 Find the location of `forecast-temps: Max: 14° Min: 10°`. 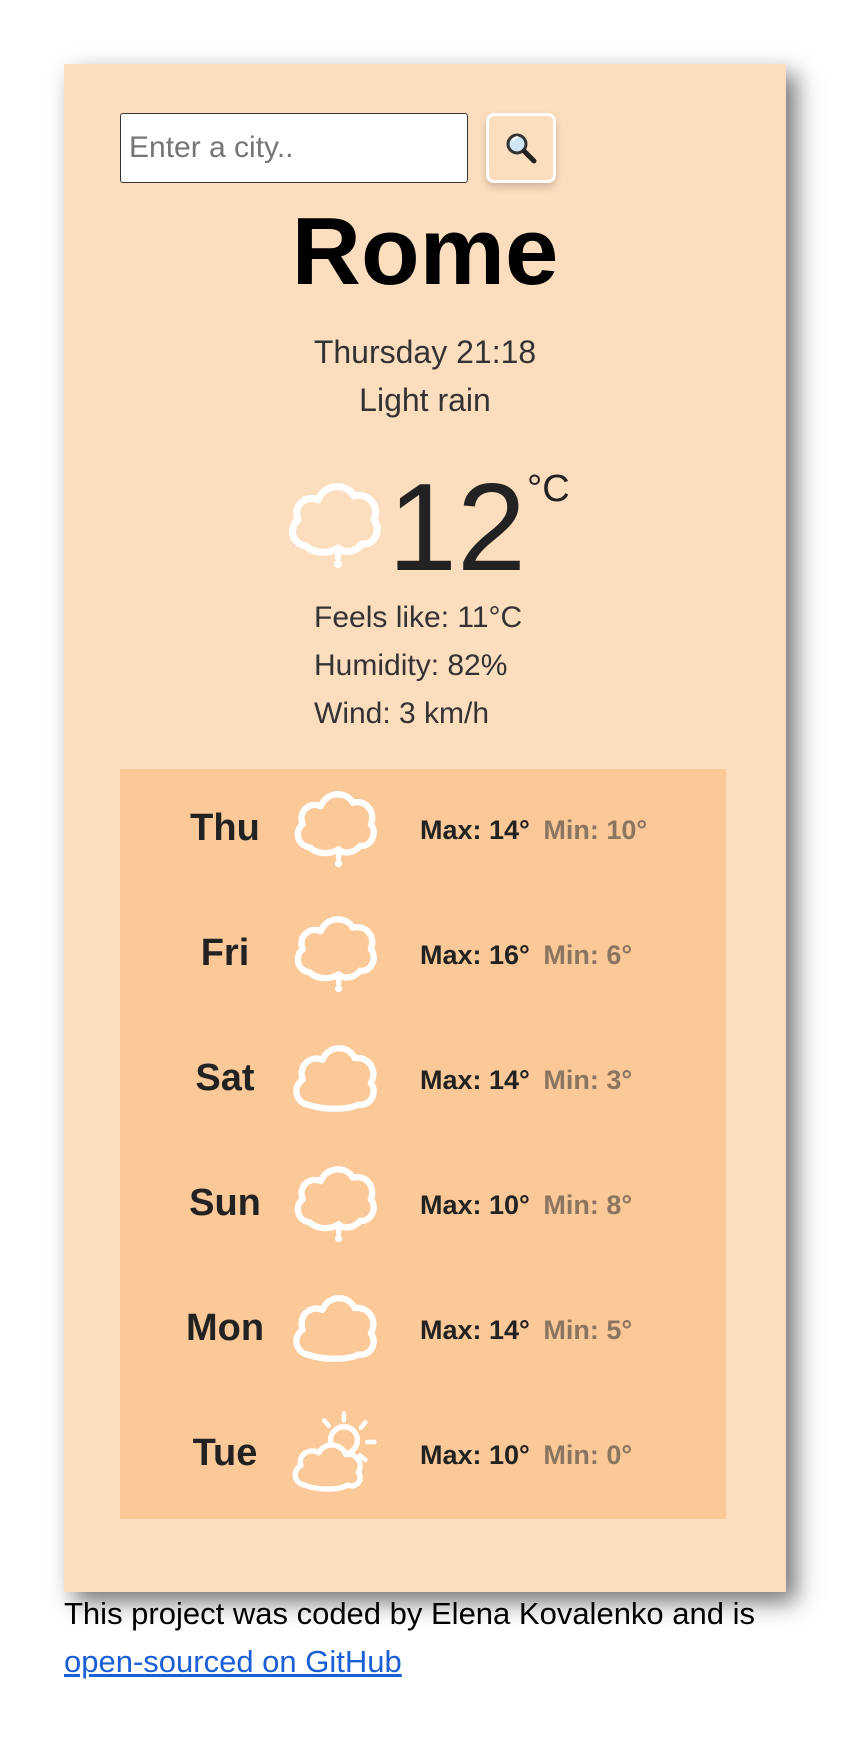

forecast-temps: Max: 14° Min: 10° is located at coordinates (533, 830).